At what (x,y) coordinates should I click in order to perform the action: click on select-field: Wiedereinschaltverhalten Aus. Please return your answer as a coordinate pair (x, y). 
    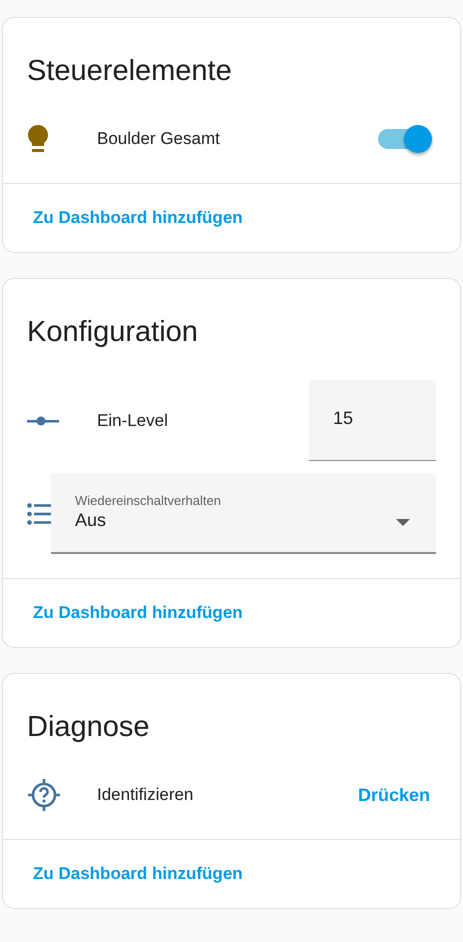
    Looking at the image, I should click on (243, 513).